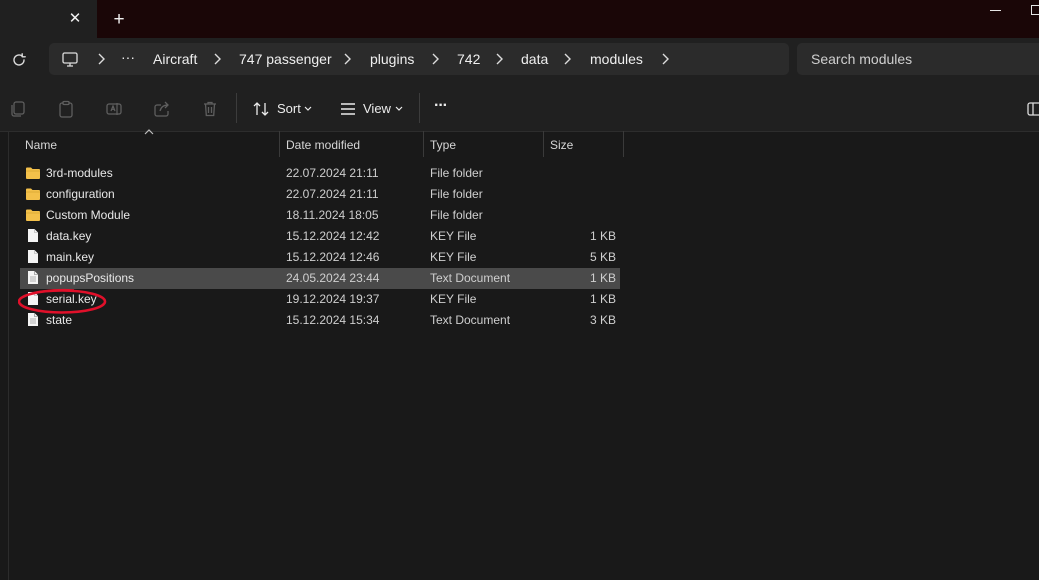  Describe the element at coordinates (519, 108) in the screenshot. I see `command-bar: Sort View ···` at that location.